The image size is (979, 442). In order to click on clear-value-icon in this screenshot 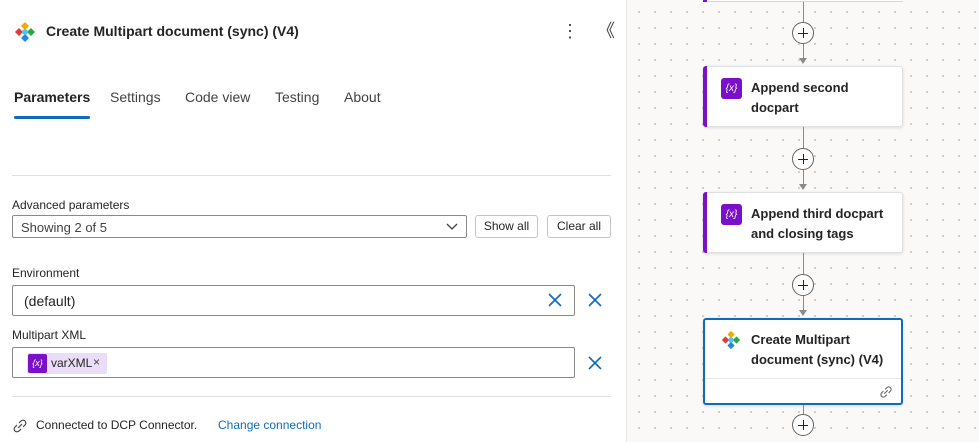, I will do `click(555, 301)`.